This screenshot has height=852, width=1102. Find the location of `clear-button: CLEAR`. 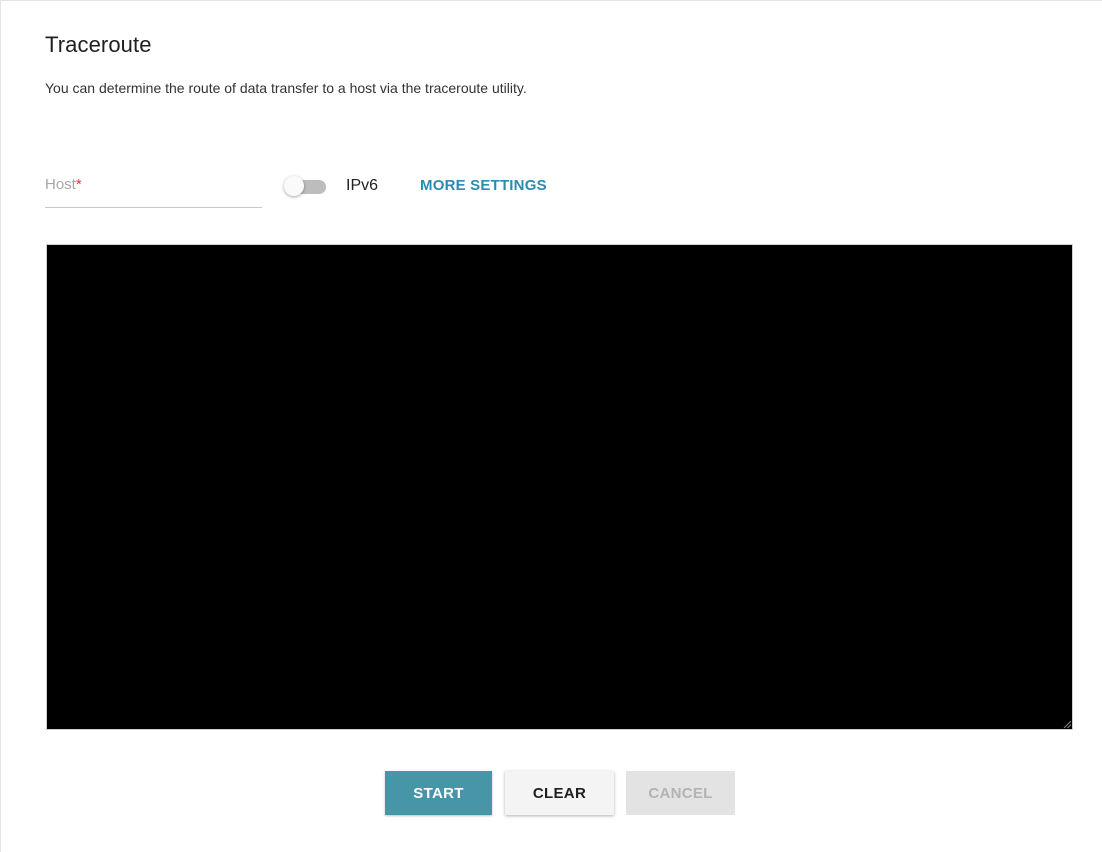

clear-button: CLEAR is located at coordinates (559, 793).